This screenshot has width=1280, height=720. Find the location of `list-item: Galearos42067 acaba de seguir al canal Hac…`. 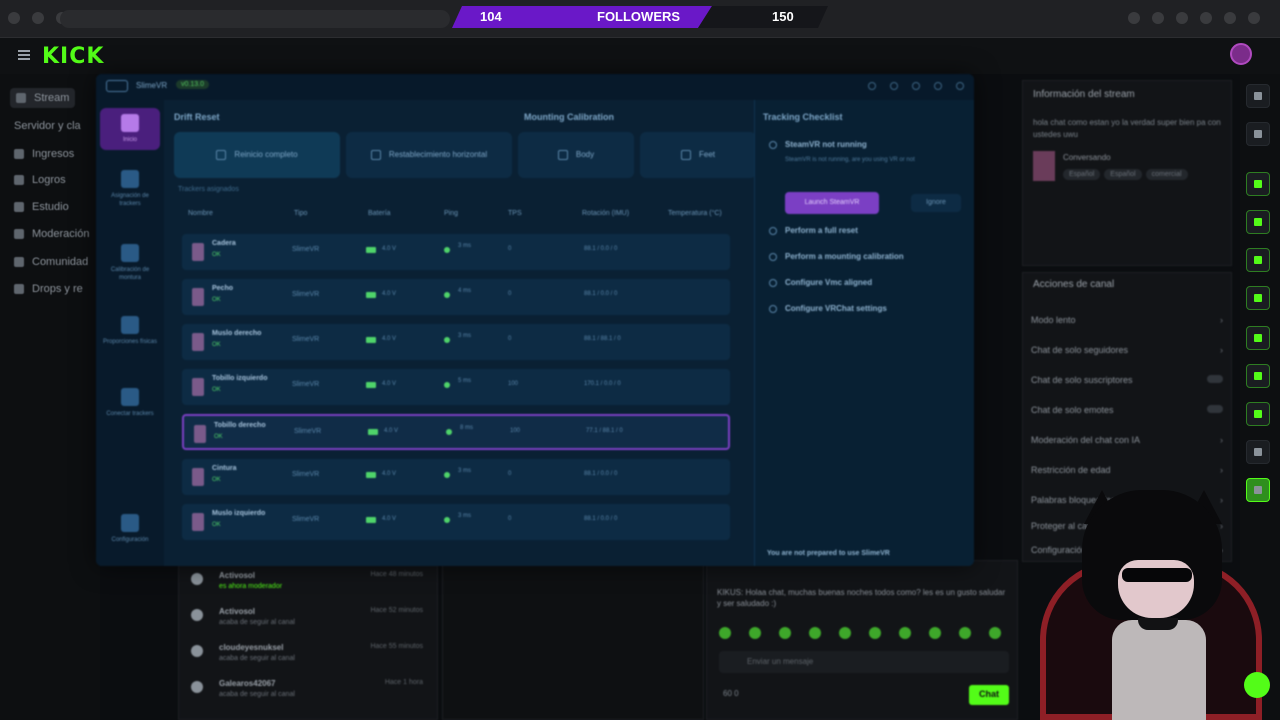

list-item: Galearos42067 acaba de seguir al canal Hac… is located at coordinates (311, 693).